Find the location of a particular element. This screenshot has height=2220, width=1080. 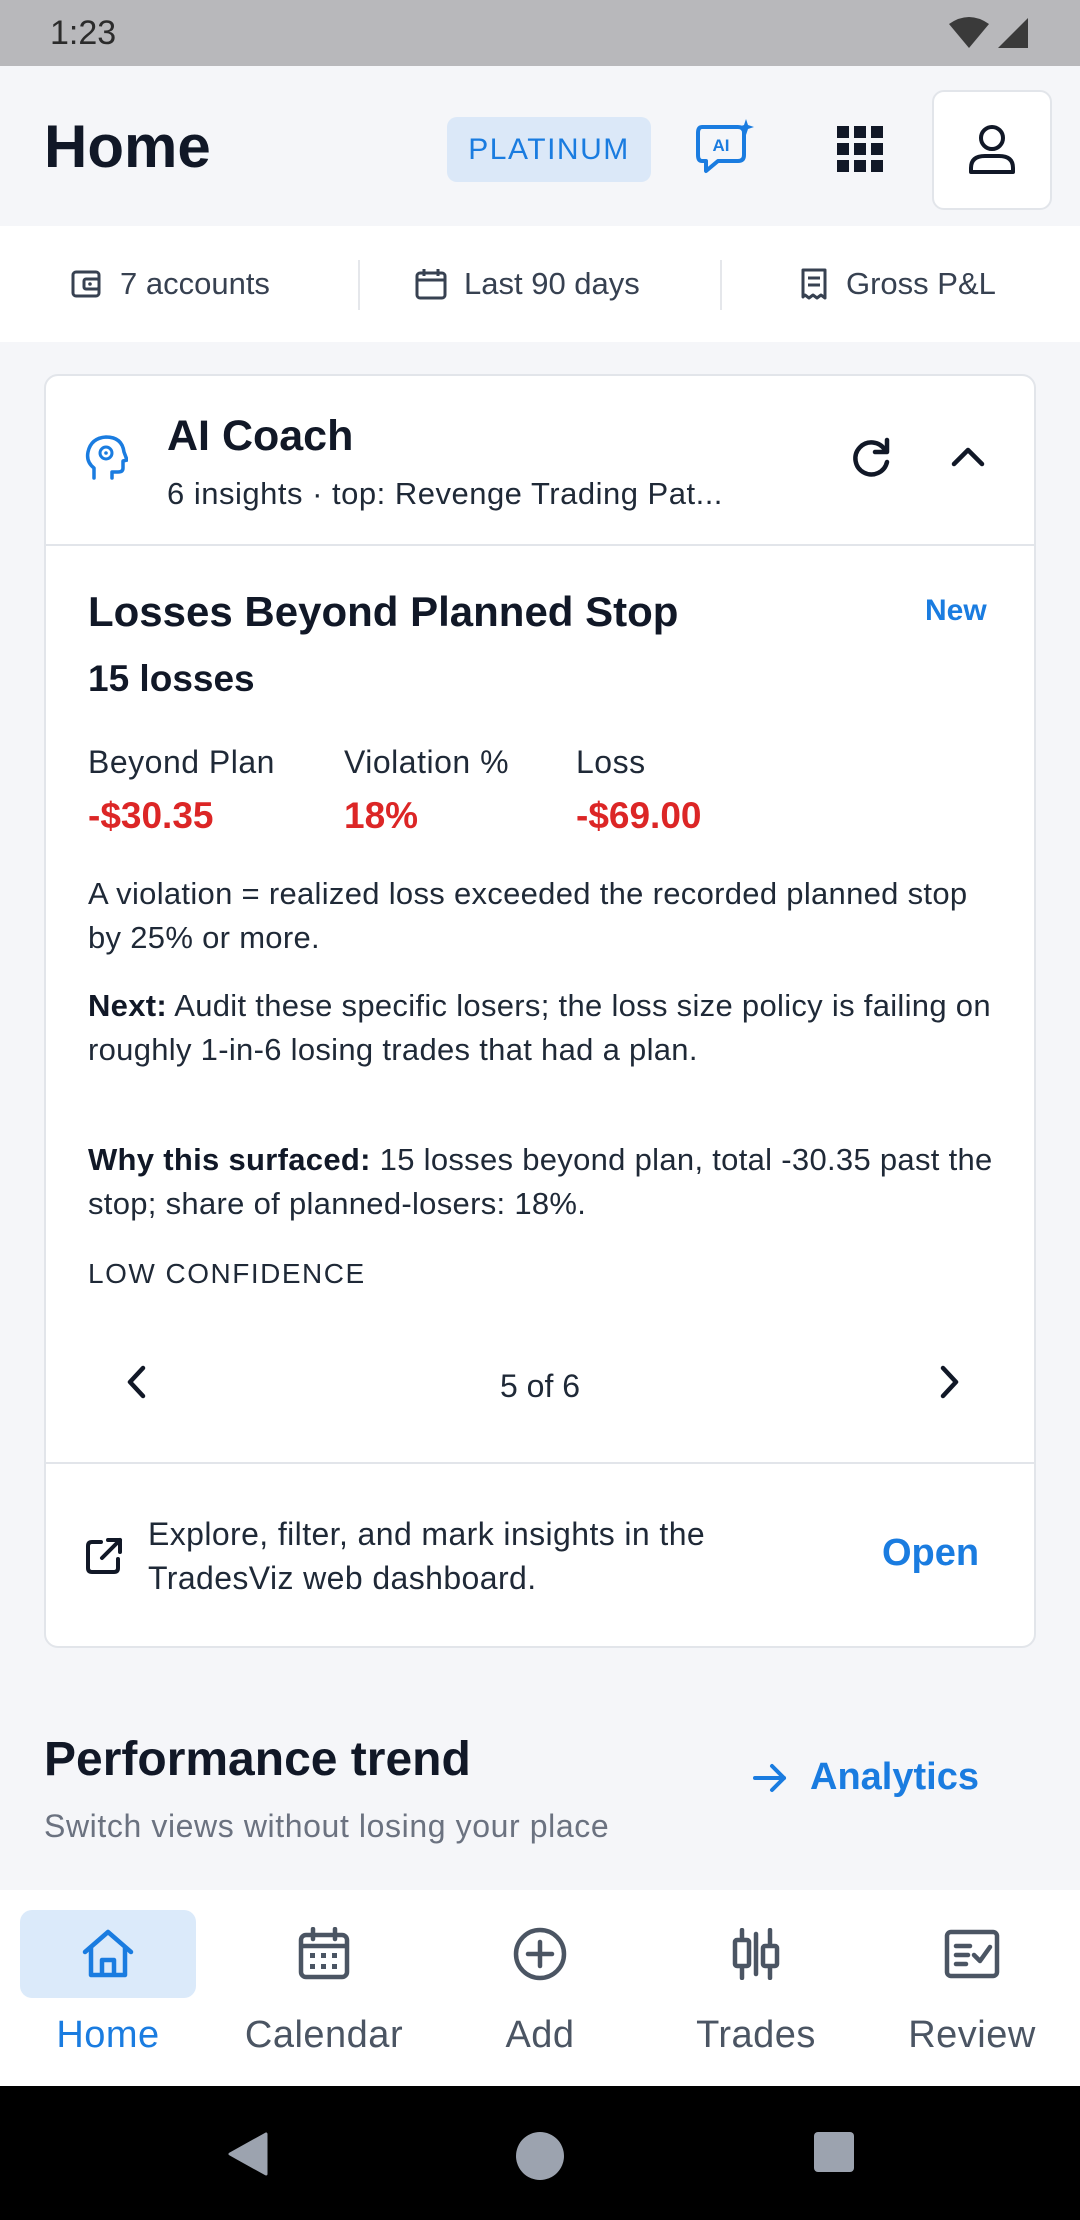

home-icon is located at coordinates (108, 1953).